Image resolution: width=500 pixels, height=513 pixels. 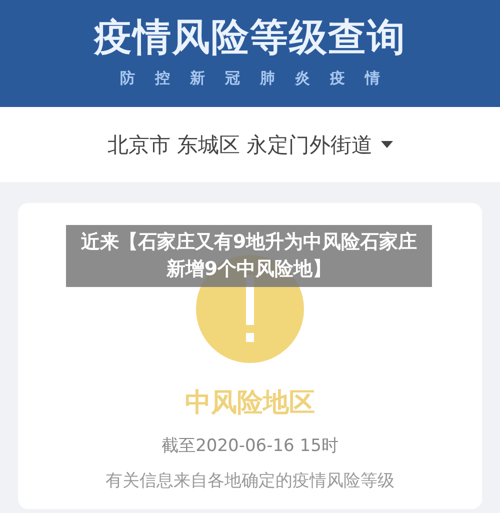 What do you see at coordinates (162, 78) in the screenshot?
I see `subtitle-character: 控` at bounding box center [162, 78].